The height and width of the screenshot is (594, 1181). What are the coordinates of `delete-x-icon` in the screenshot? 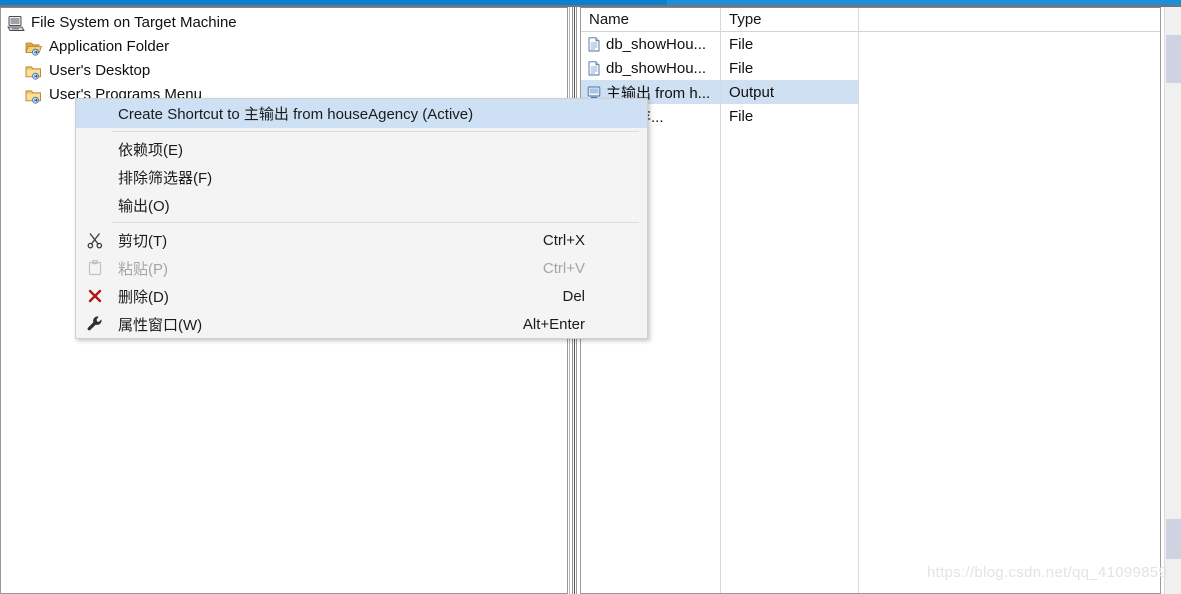 It's located at (95, 296).